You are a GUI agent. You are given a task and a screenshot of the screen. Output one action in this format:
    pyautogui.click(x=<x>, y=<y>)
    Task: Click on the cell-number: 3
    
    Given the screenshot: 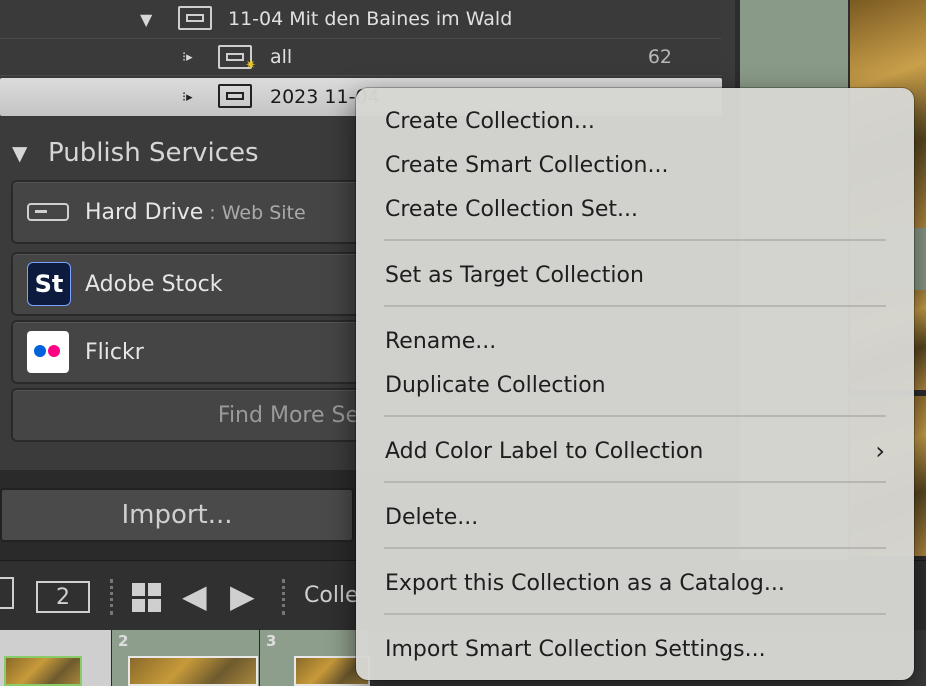 What is the action you would take?
    pyautogui.click(x=271, y=641)
    